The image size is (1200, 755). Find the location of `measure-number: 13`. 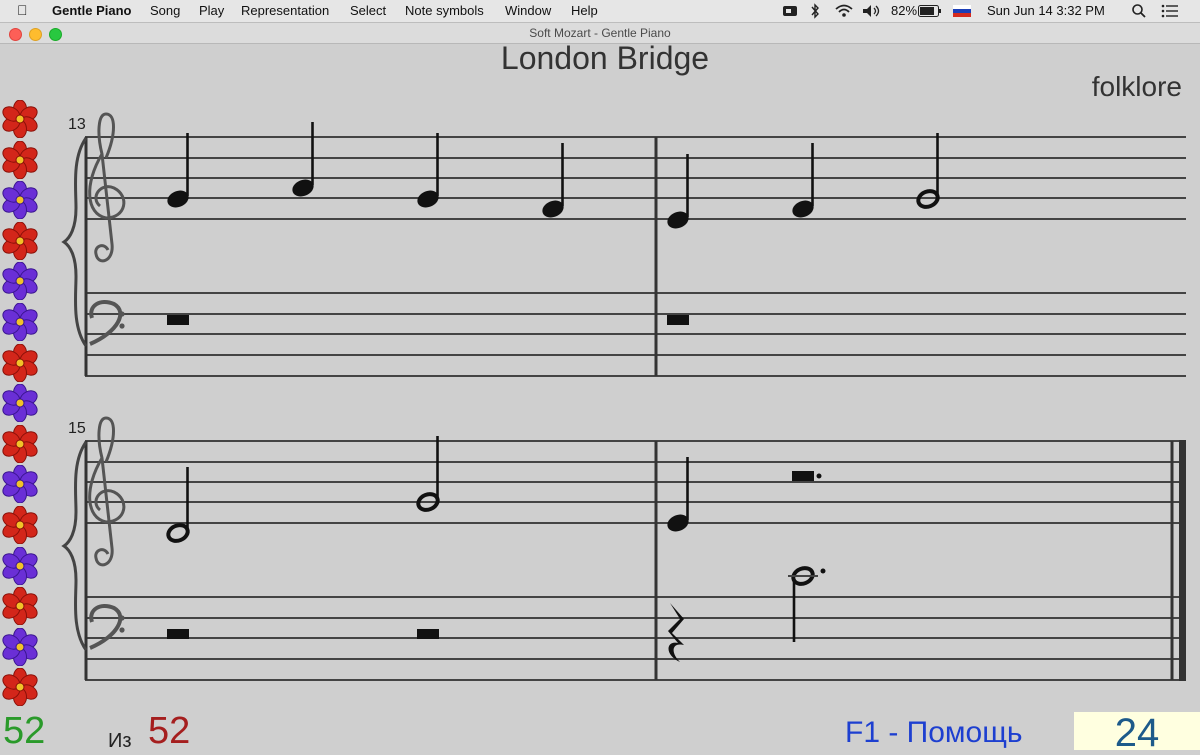

measure-number: 13 is located at coordinates (77, 124).